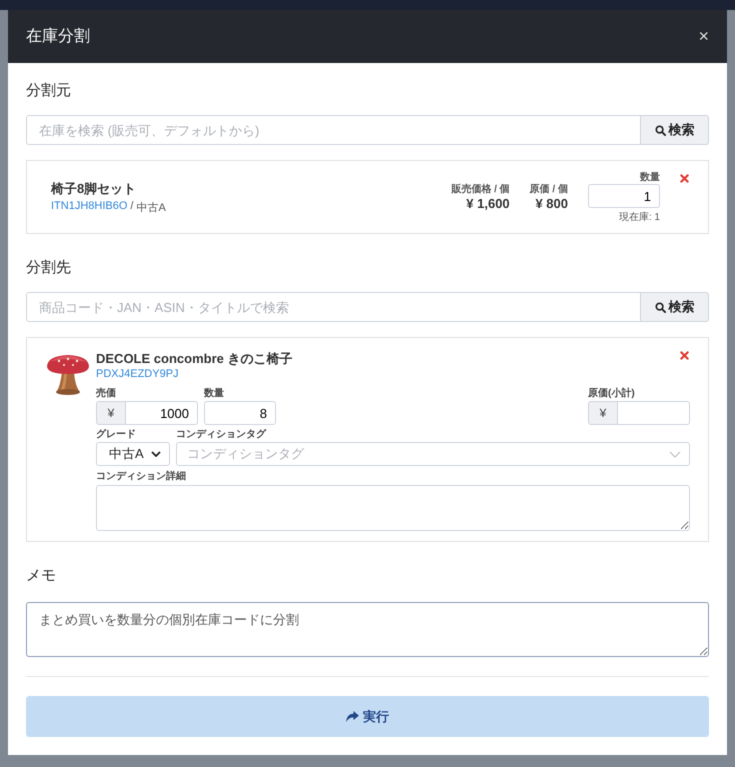  What do you see at coordinates (703, 36) in the screenshot?
I see `close-button: ×` at bounding box center [703, 36].